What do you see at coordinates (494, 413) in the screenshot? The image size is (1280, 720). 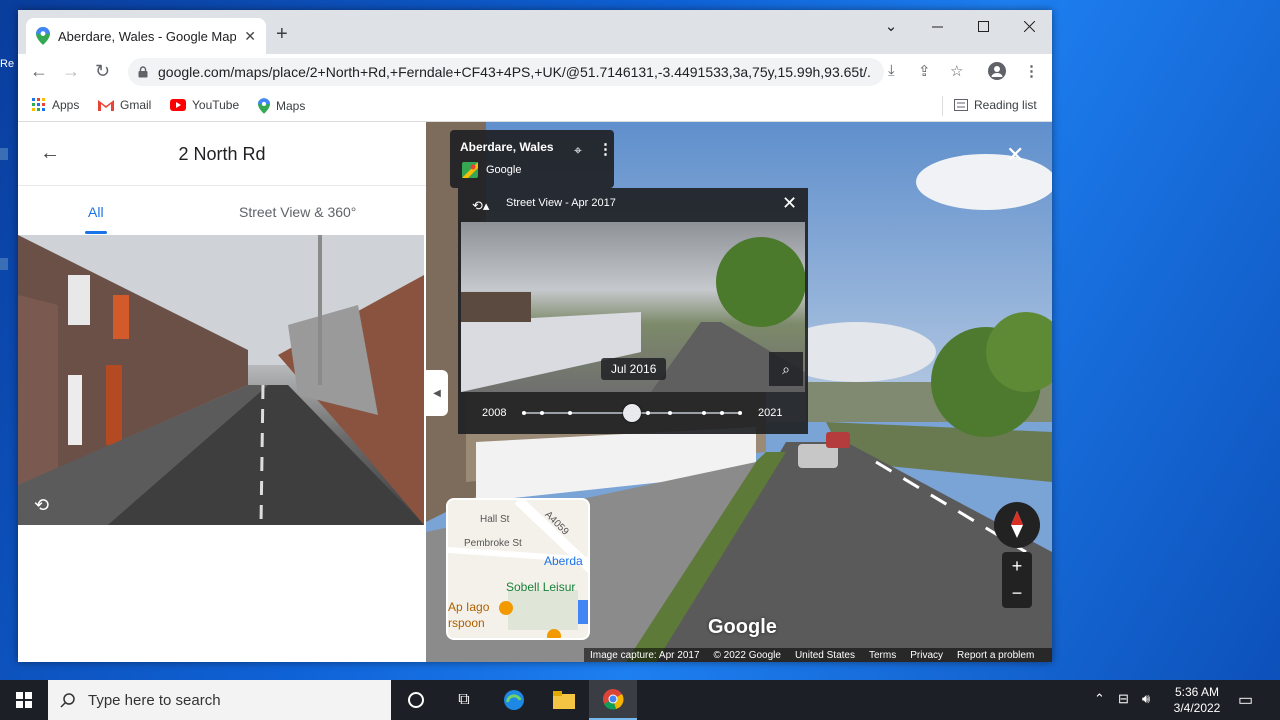 I see `range-start: 2008` at bounding box center [494, 413].